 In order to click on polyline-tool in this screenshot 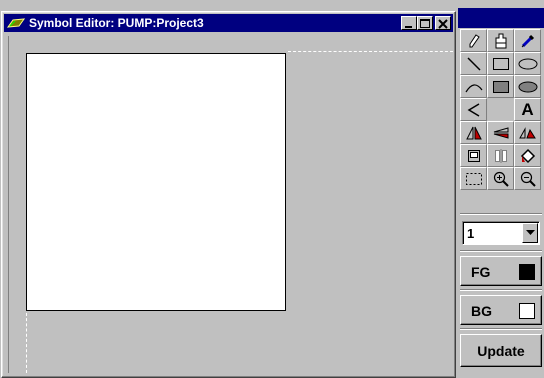, I will do `click(473, 109)`.